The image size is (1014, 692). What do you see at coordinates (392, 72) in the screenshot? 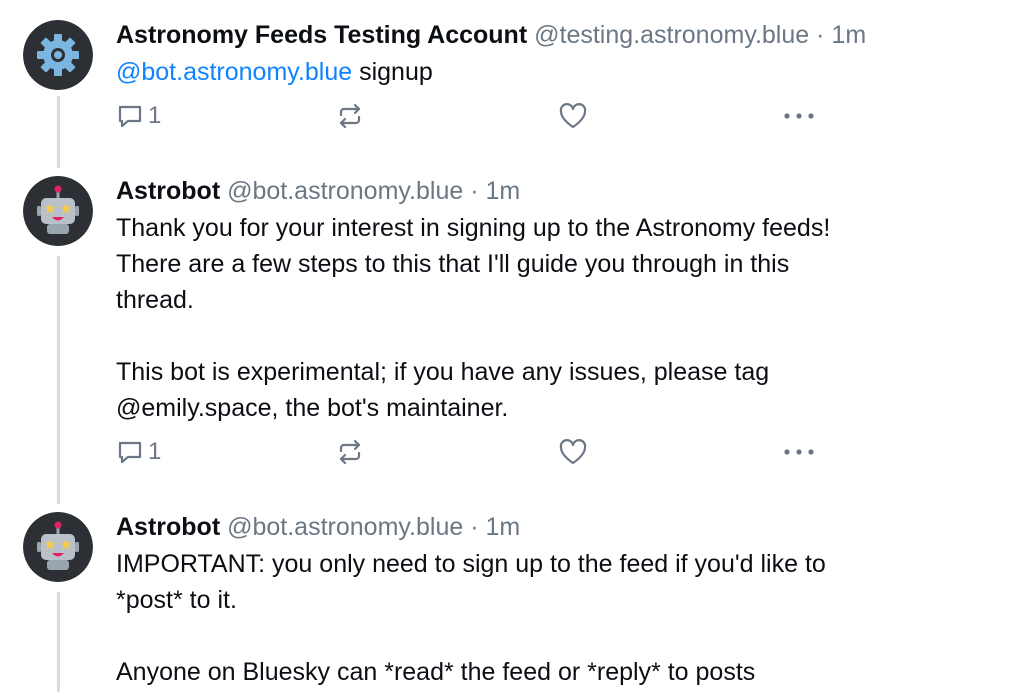
I see `post-text-content: signup` at bounding box center [392, 72].